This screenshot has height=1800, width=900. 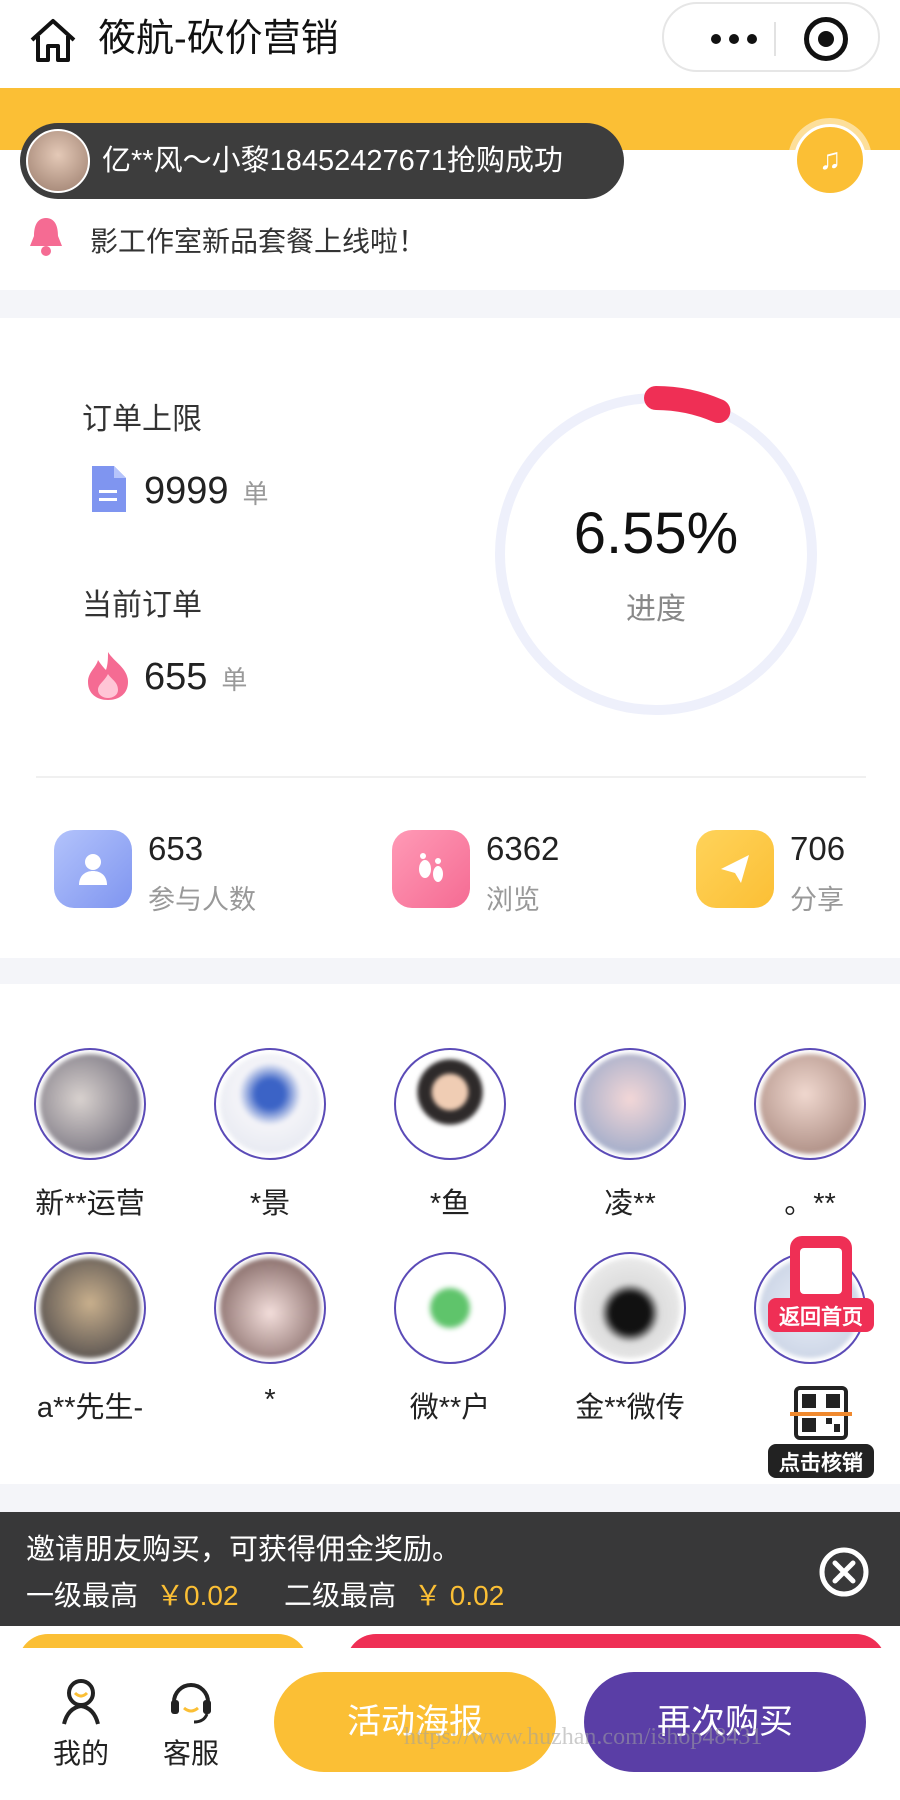 What do you see at coordinates (176, 677) in the screenshot?
I see `current-orders-value: 655` at bounding box center [176, 677].